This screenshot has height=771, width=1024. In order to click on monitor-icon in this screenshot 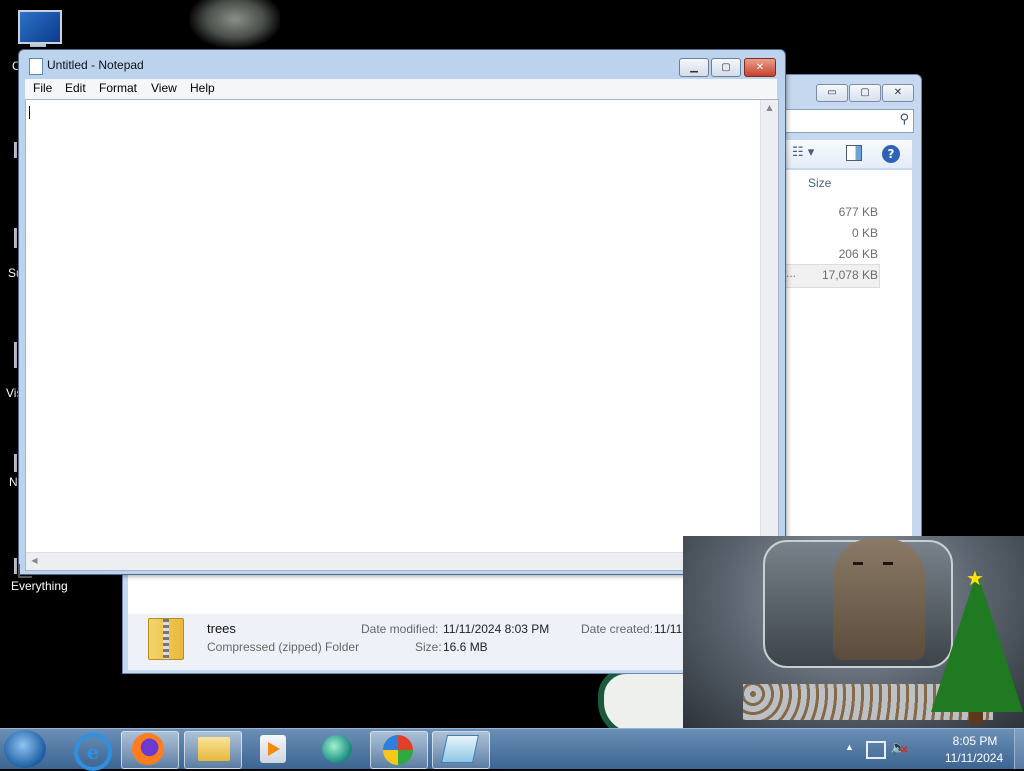, I will do `click(40, 27)`.